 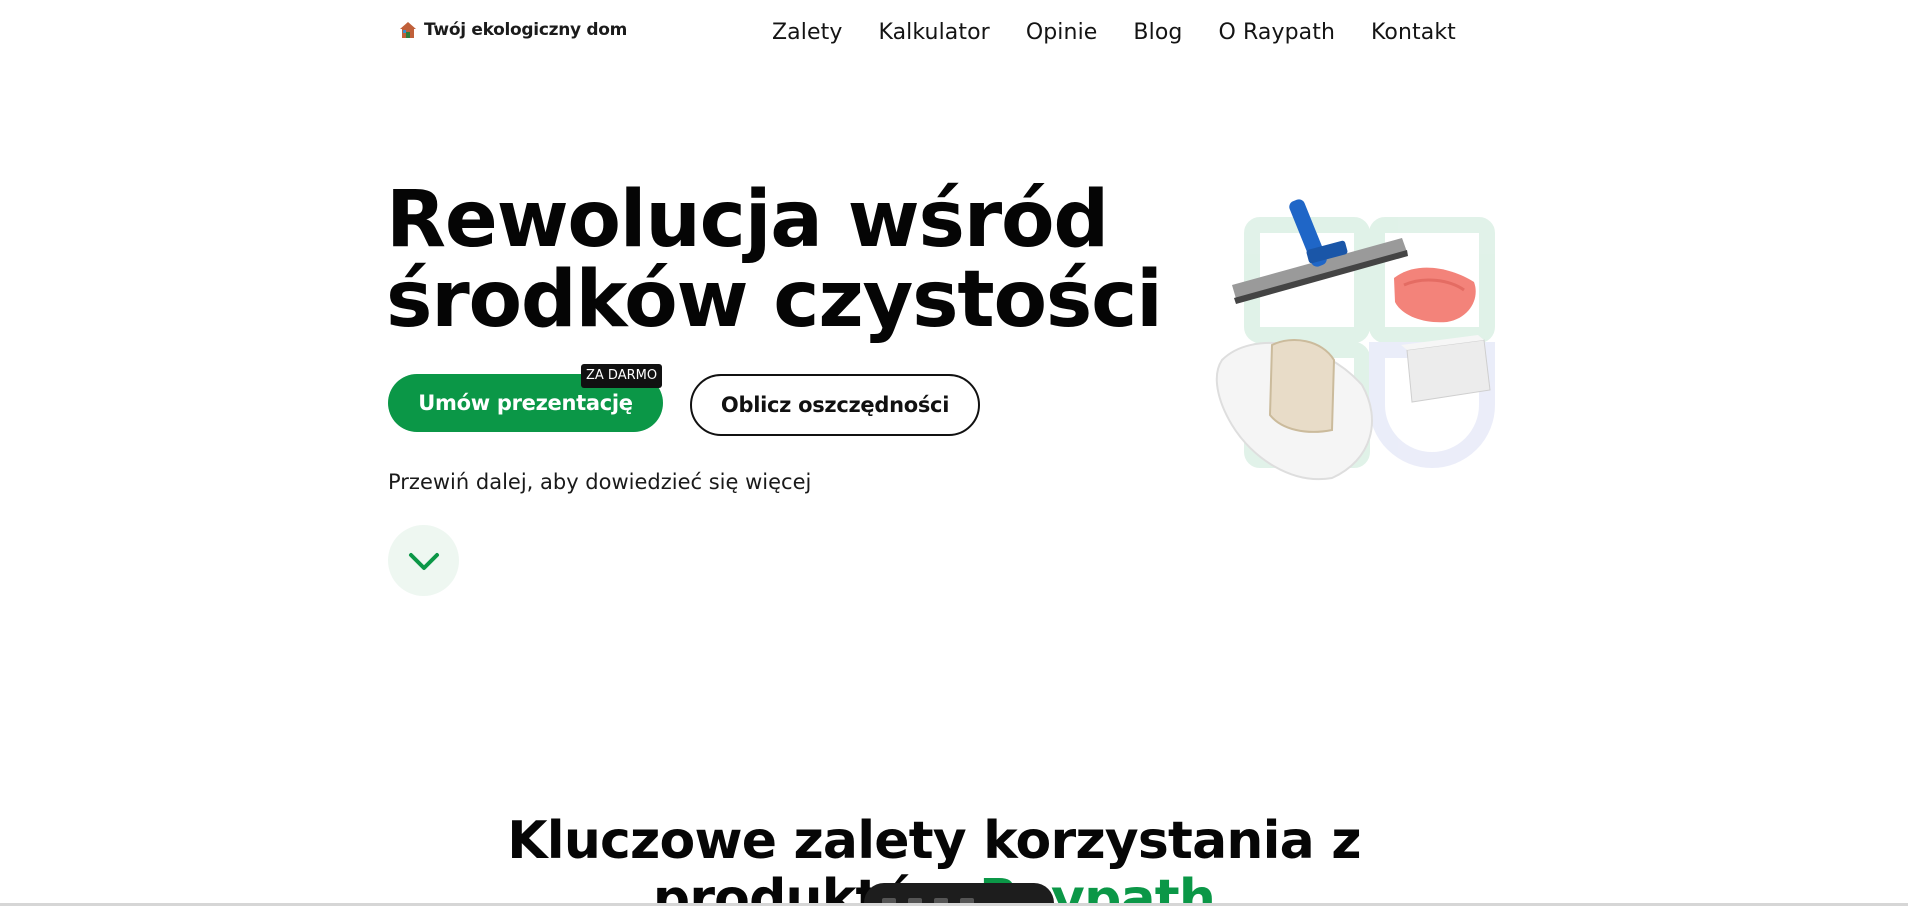 What do you see at coordinates (600, 482) in the screenshot?
I see `scroll-hint: Przewiń dalej, aby dowiedzieć się więcej` at bounding box center [600, 482].